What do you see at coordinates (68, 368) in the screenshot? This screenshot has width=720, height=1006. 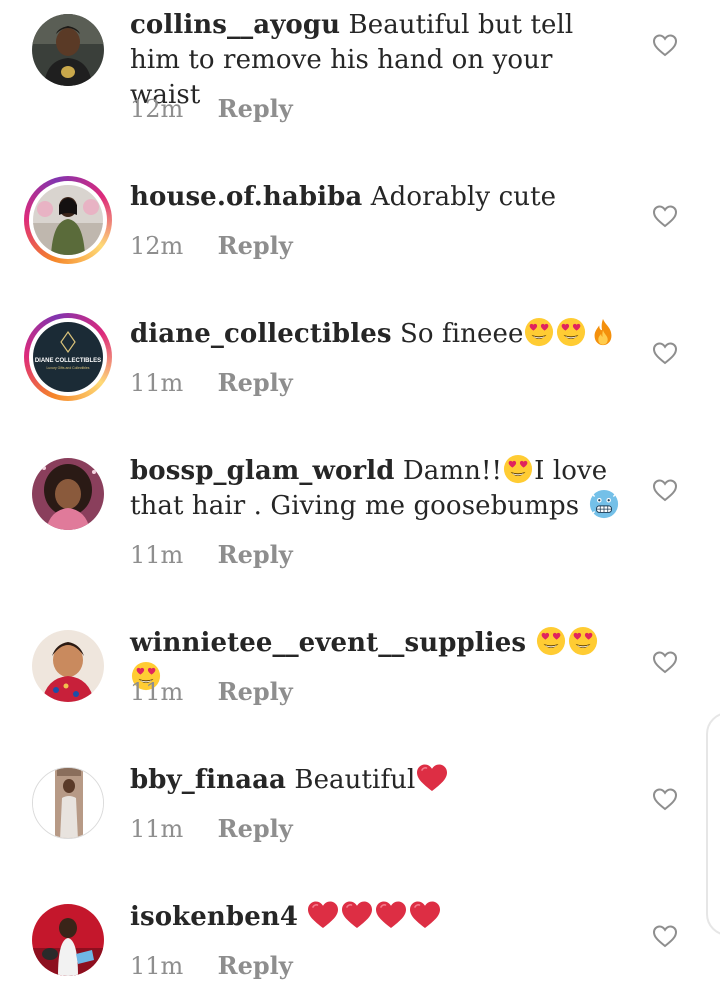 I see `logo-subtext: Luxury Gifts and Collectibles` at bounding box center [68, 368].